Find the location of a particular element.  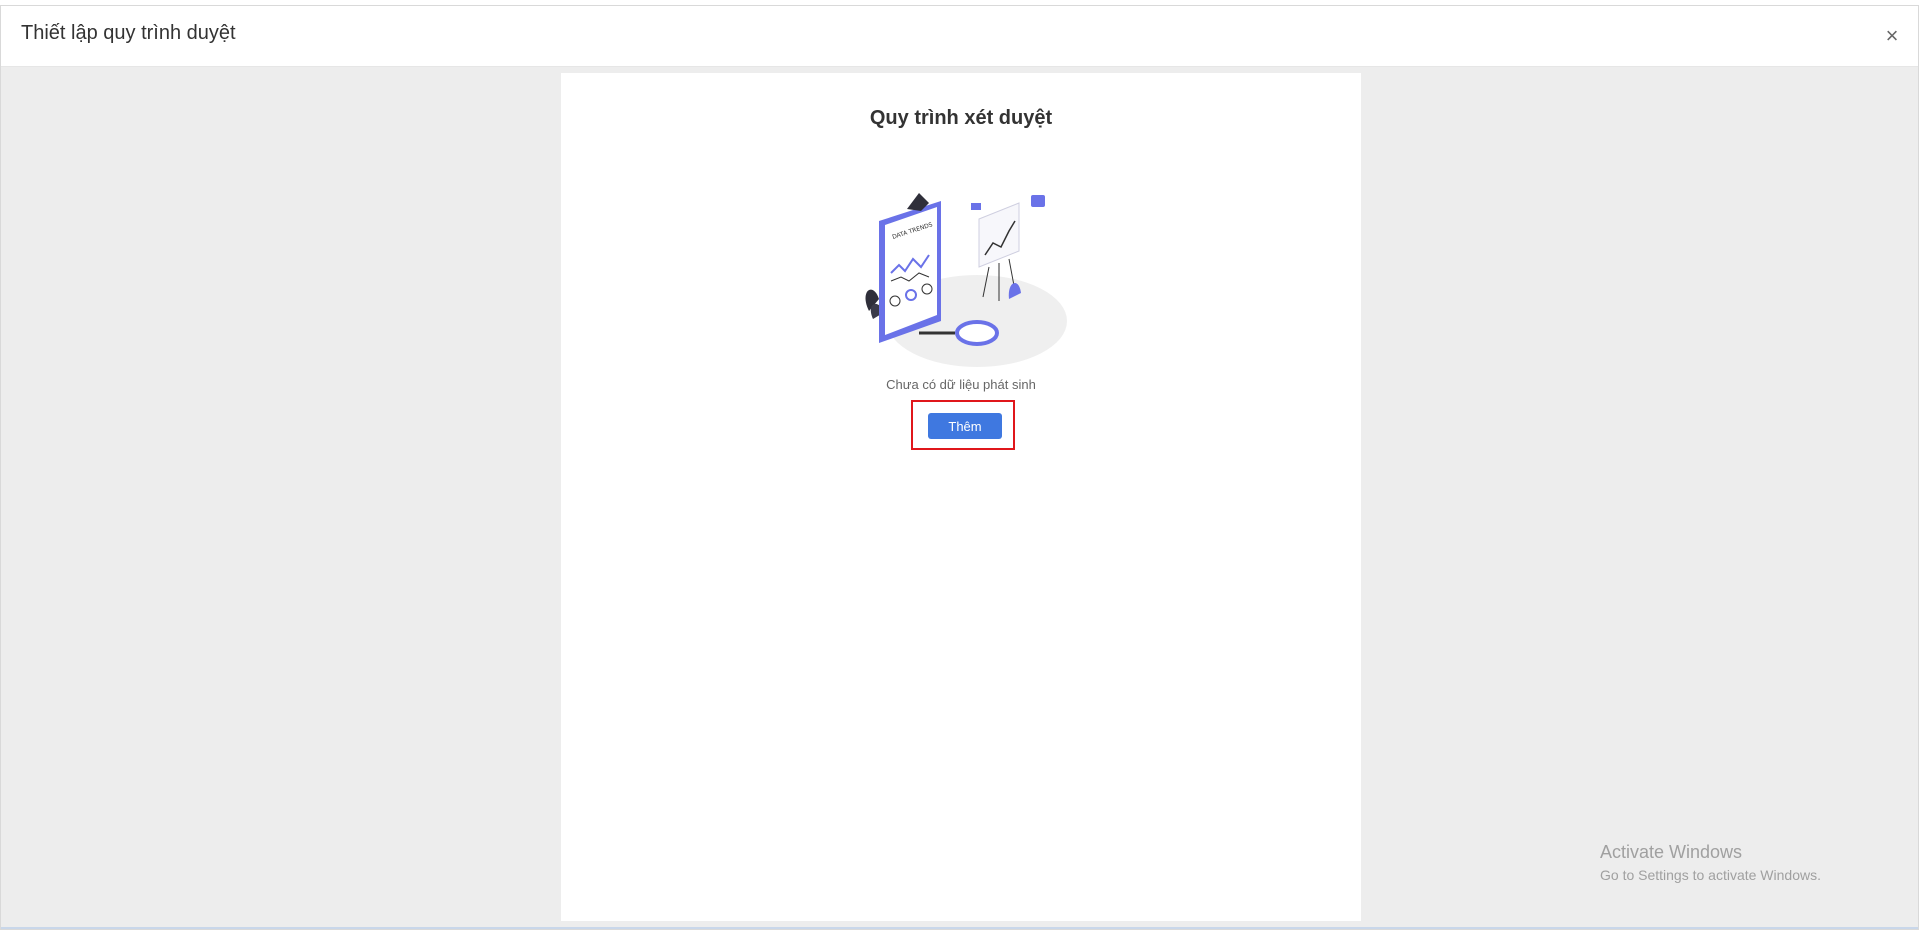

panel-title: Quy trình xét duyệt is located at coordinates (961, 118).